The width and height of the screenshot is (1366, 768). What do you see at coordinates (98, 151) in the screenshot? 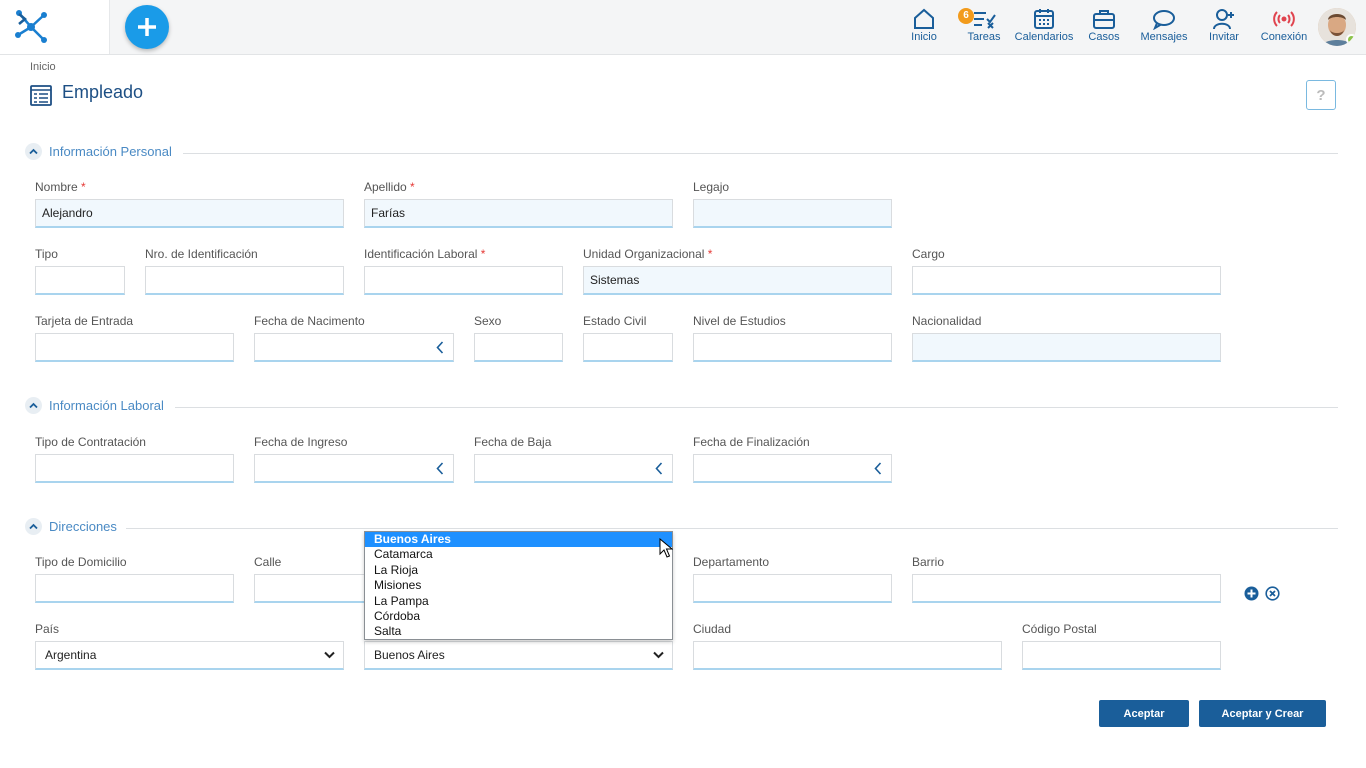
I see `section-personal-header: Información Personal` at bounding box center [98, 151].